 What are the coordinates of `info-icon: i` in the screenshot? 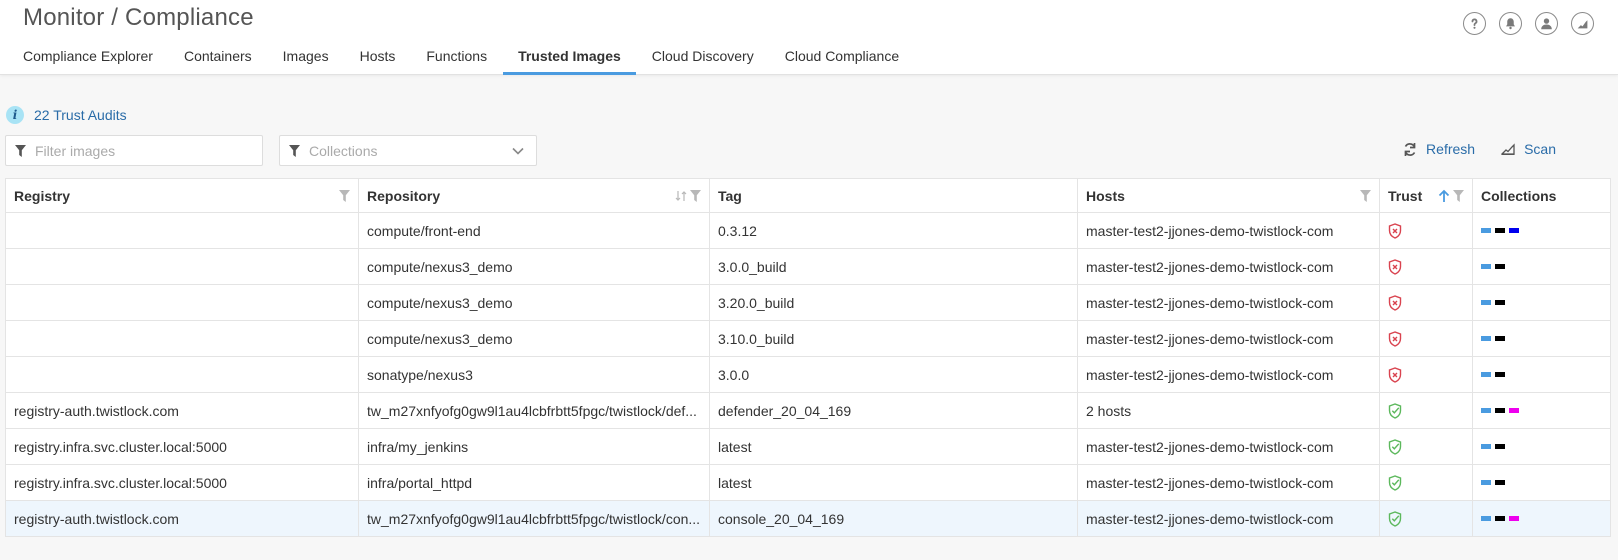 It's located at (15, 115).